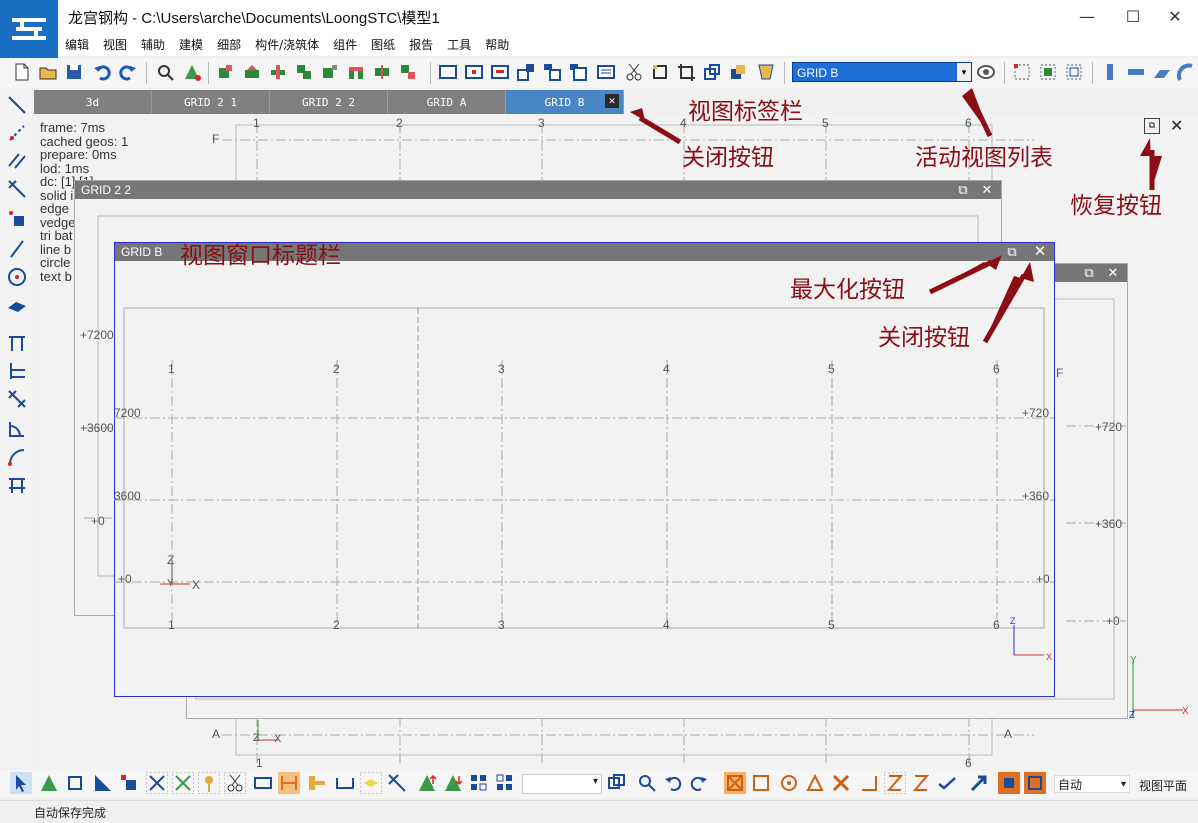  What do you see at coordinates (686, 72) in the screenshot?
I see `clip-2-icon` at bounding box center [686, 72].